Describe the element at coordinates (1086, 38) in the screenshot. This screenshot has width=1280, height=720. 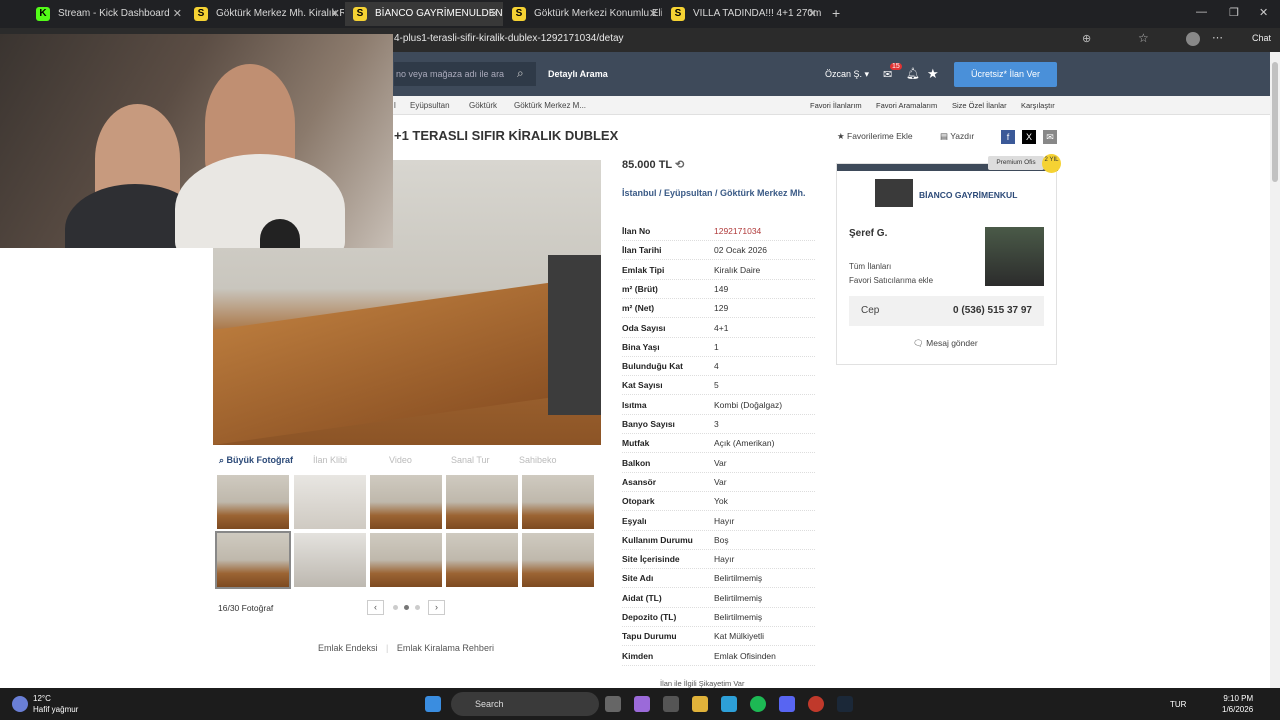
I see `zoom-icon: ⊕` at that location.